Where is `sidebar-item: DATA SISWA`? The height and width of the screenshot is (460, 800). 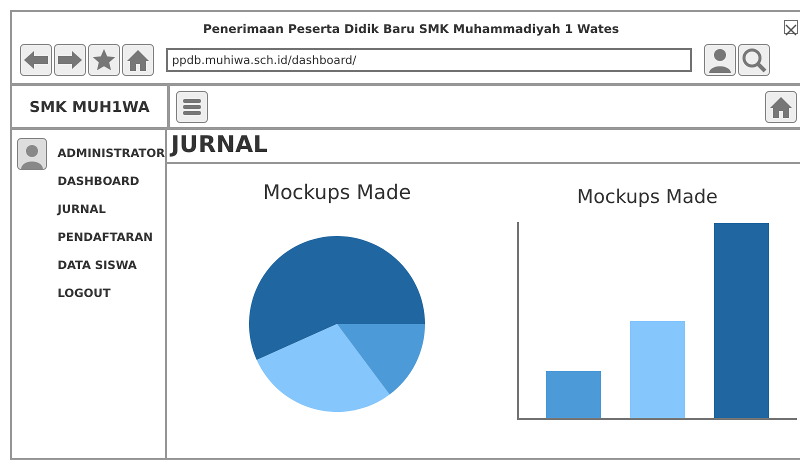
sidebar-item: DATA SISWA is located at coordinates (111, 272).